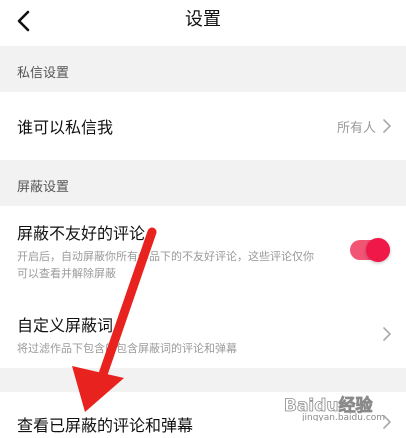  I want to click on toggle-knob, so click(378, 250).